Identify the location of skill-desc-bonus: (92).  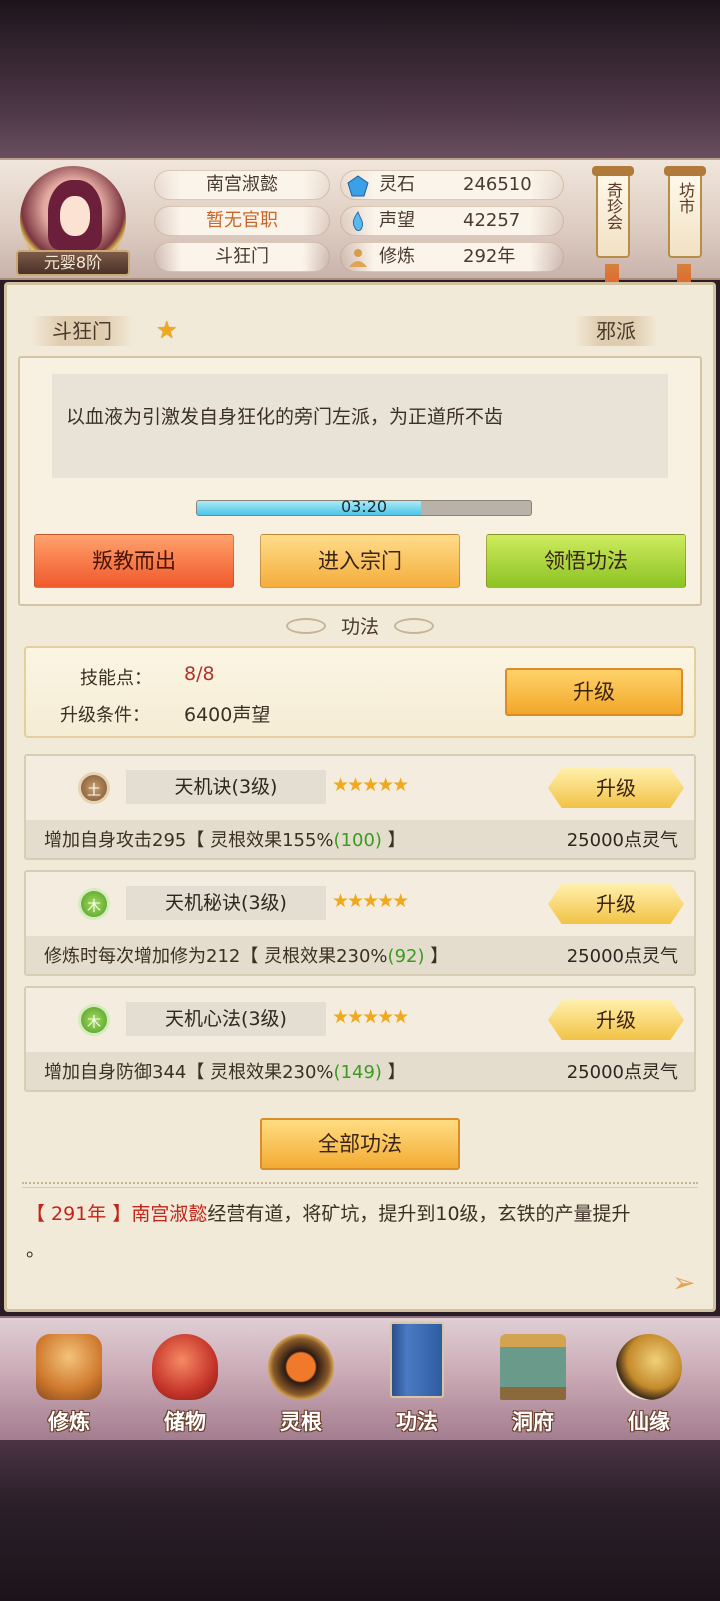
(406, 956).